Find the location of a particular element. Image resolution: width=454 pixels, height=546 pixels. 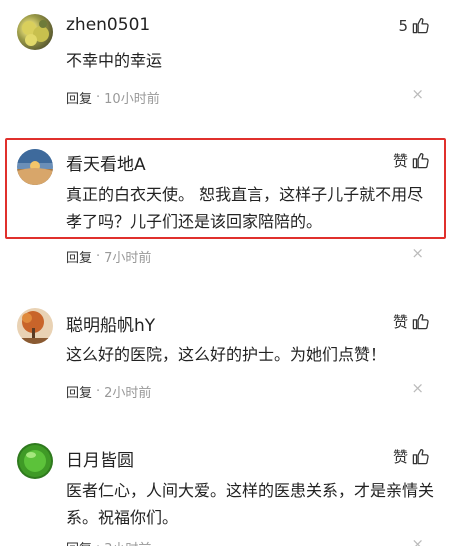

username: 看天看地A is located at coordinates (106, 162).